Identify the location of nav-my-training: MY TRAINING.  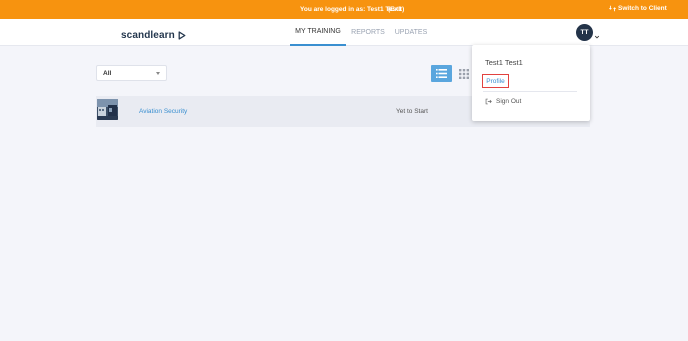
(318, 32).